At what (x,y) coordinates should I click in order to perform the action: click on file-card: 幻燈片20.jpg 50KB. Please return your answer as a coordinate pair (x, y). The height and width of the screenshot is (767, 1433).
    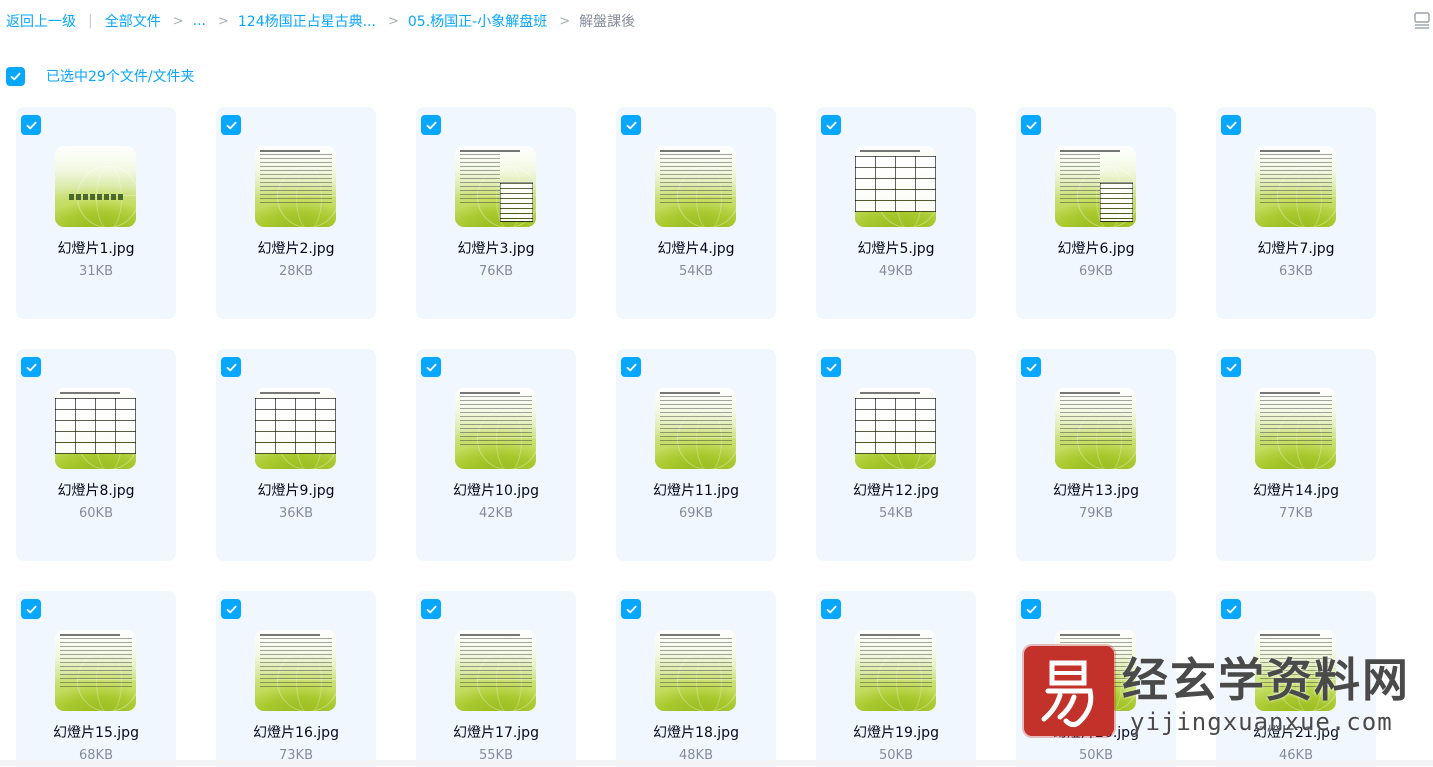
    Looking at the image, I should click on (1096, 679).